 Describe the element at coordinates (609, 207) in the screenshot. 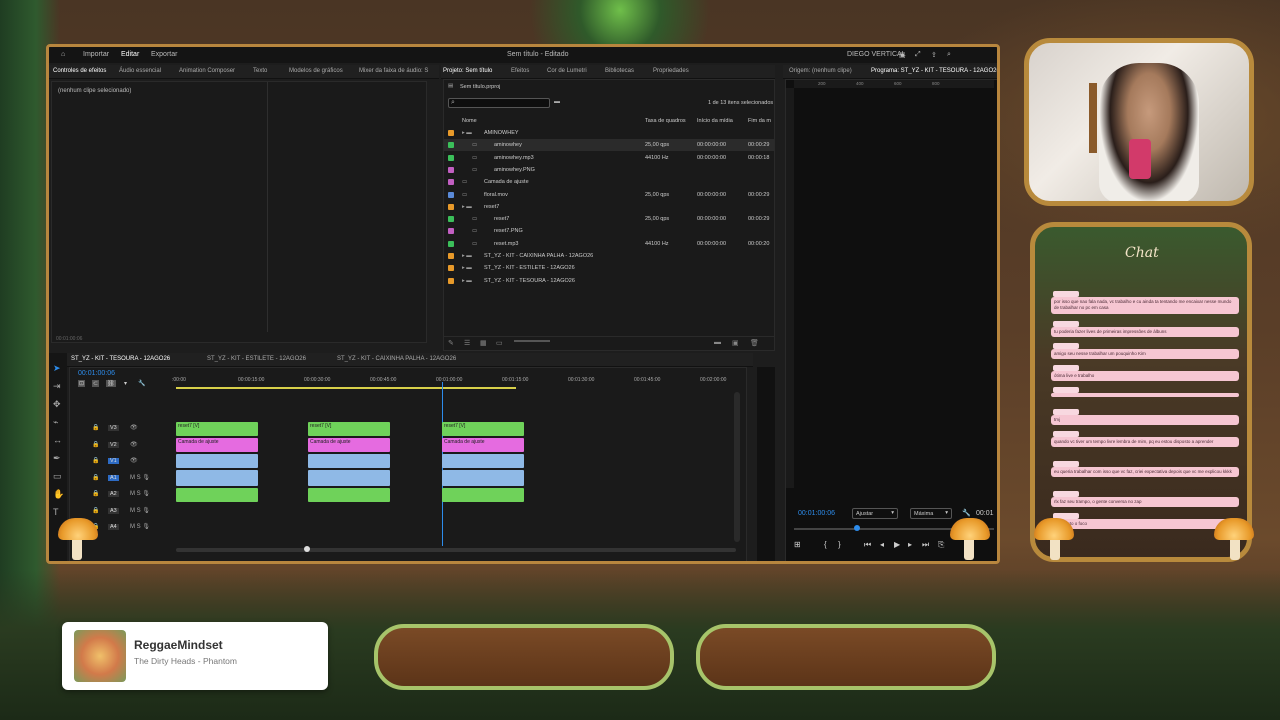

I see `project-bin: ▸ ▬ reset7` at that location.